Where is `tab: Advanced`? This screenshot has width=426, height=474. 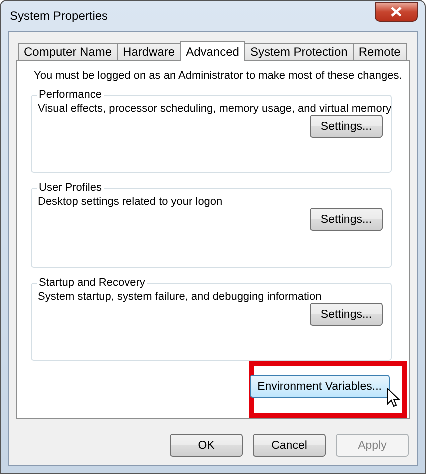 tab: Advanced is located at coordinates (213, 51).